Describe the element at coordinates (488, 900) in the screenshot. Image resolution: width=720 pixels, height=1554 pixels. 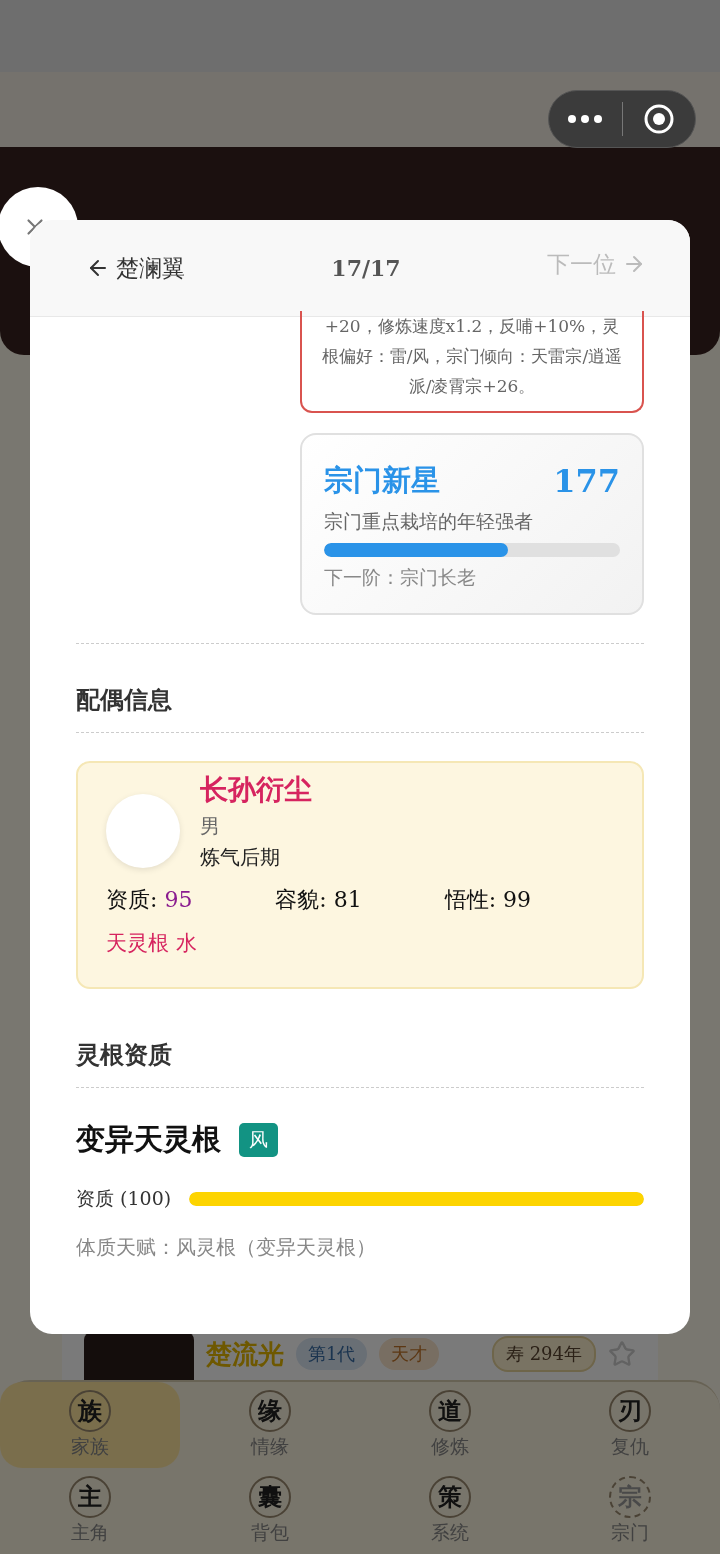
I see `stat-text: 悟性: 99` at that location.